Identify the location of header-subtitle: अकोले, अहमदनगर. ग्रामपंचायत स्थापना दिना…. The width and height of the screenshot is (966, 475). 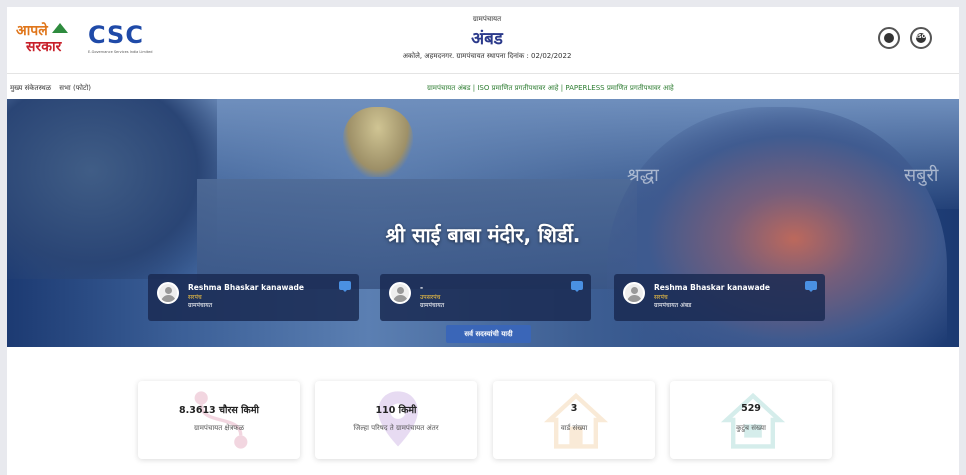
(487, 56).